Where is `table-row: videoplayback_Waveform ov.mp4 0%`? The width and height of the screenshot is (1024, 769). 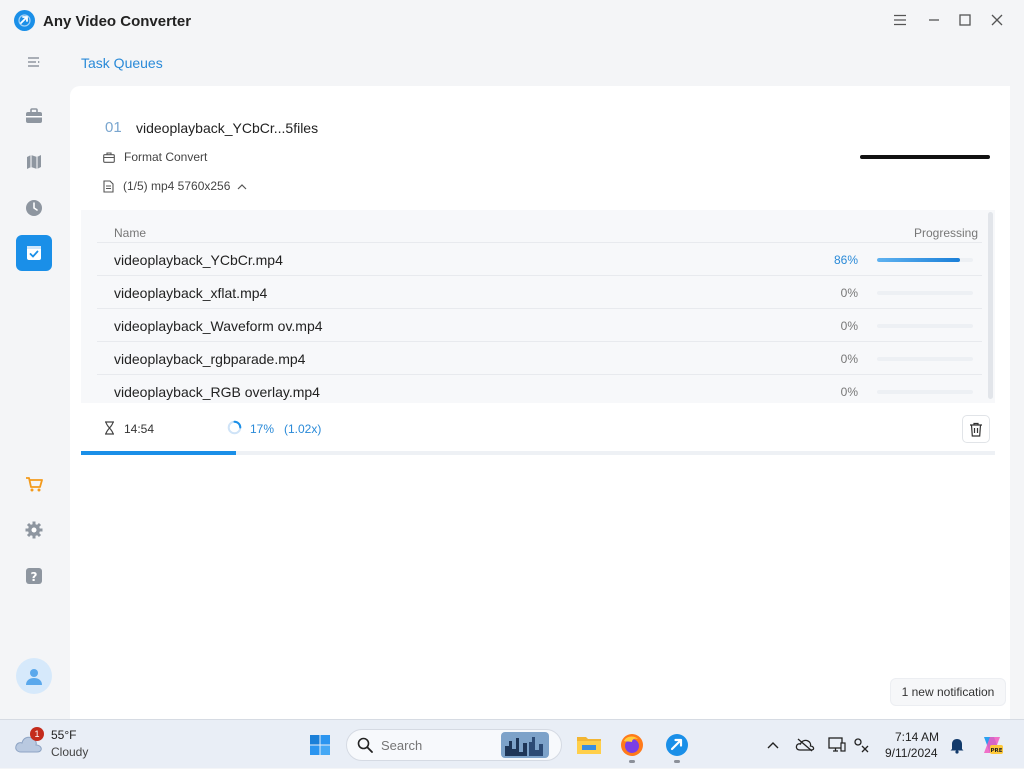 table-row: videoplayback_Waveform ov.mp4 0% is located at coordinates (539, 324).